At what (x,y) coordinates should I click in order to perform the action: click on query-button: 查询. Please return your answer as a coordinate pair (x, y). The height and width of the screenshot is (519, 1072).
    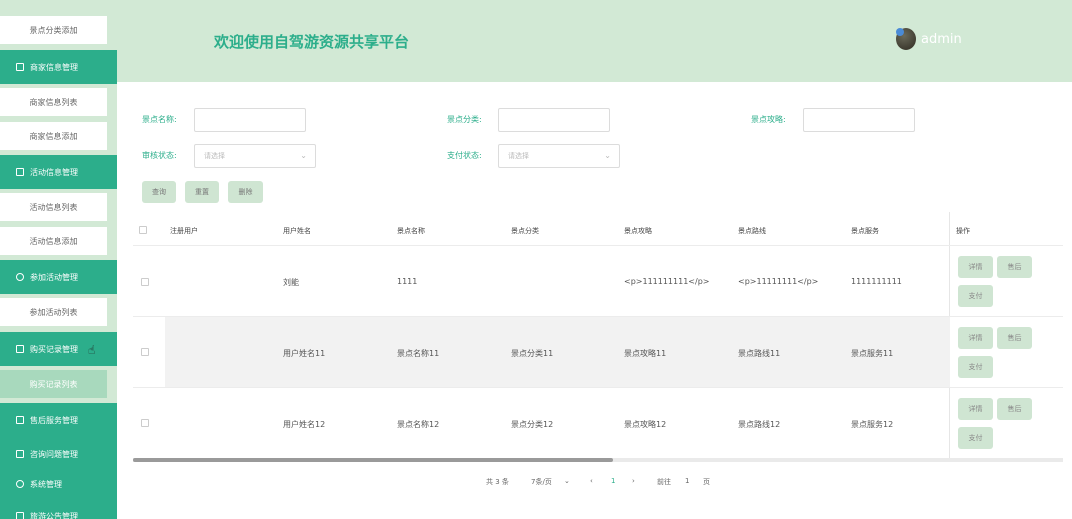
    Looking at the image, I should click on (159, 192).